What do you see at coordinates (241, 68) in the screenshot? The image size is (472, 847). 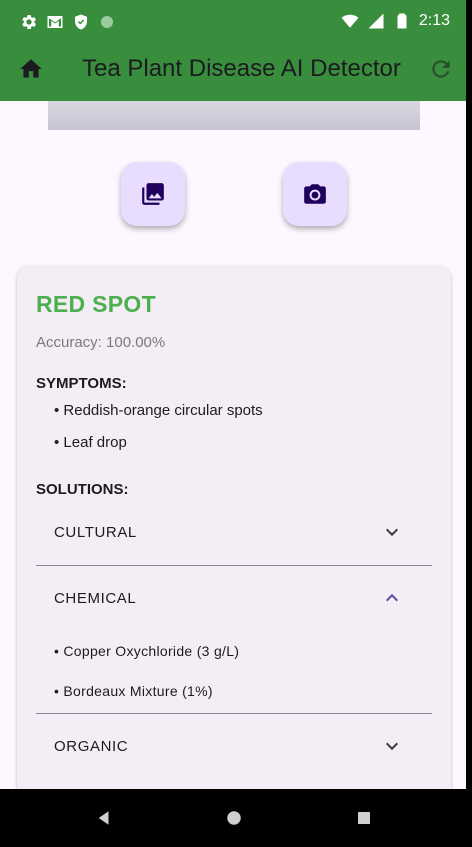 I see `app-title: Tea Plant Disease AI Detector` at bounding box center [241, 68].